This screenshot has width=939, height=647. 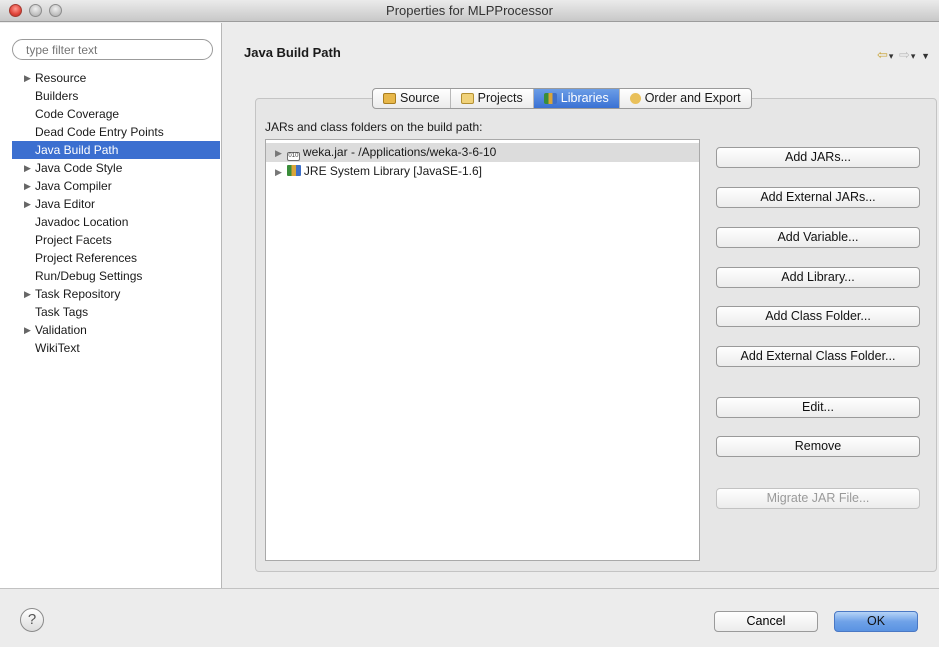 I want to click on forward-arrow-icon: ⇨, so click(x=905, y=54).